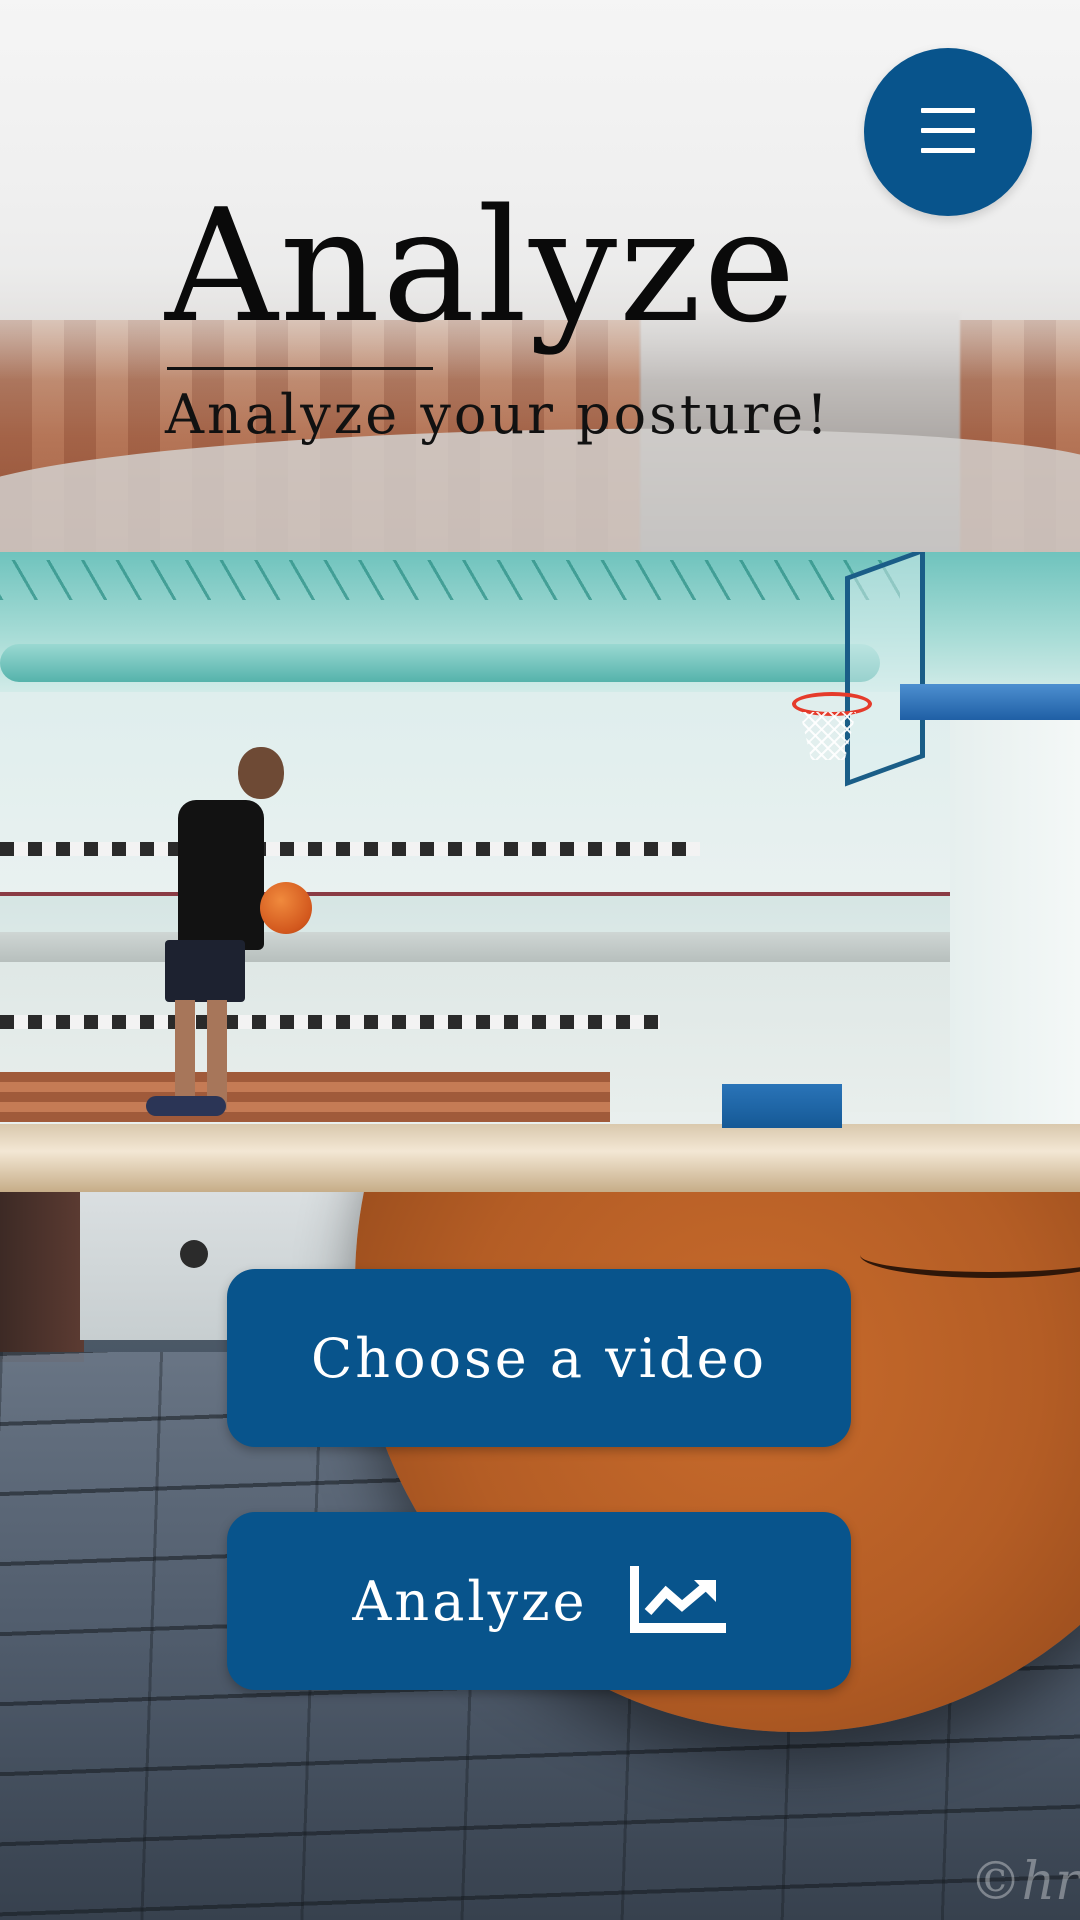 Image resolution: width=1080 pixels, height=1920 pixels. Describe the element at coordinates (186, 1106) in the screenshot. I see `player-shoes` at that location.